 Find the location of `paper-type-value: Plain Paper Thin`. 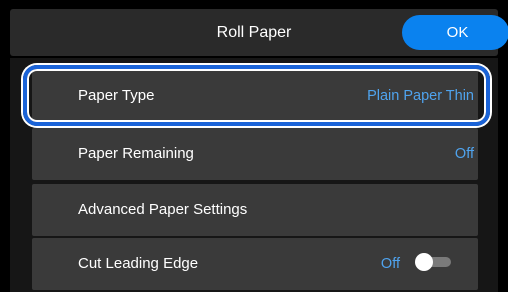

paper-type-value: Plain Paper Thin is located at coordinates (420, 96).